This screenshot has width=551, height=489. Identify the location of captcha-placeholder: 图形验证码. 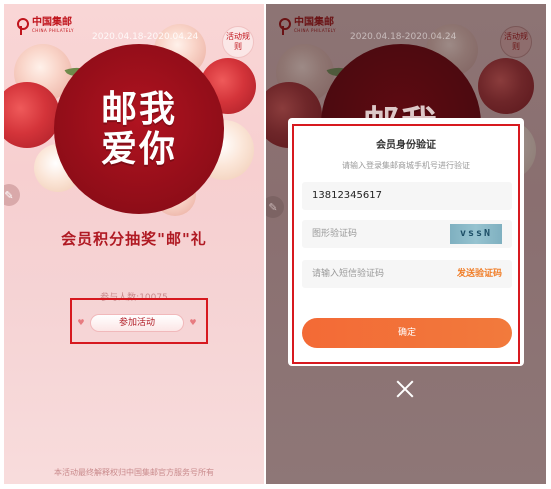
(335, 234).